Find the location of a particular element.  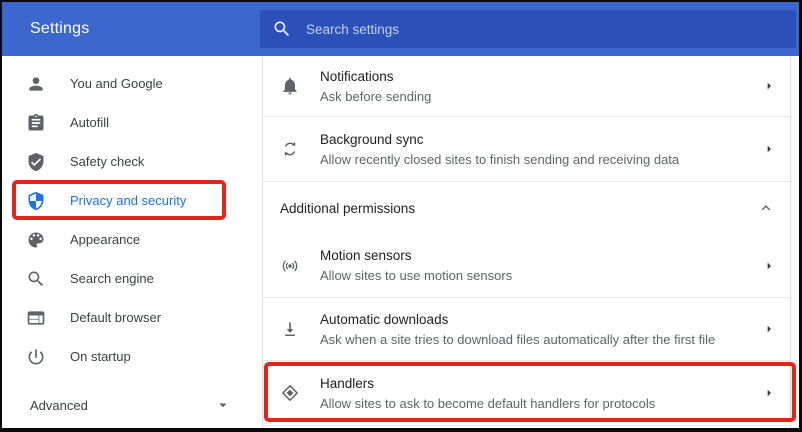

section-additional-permissions: Additional permissions is located at coordinates (531, 208).